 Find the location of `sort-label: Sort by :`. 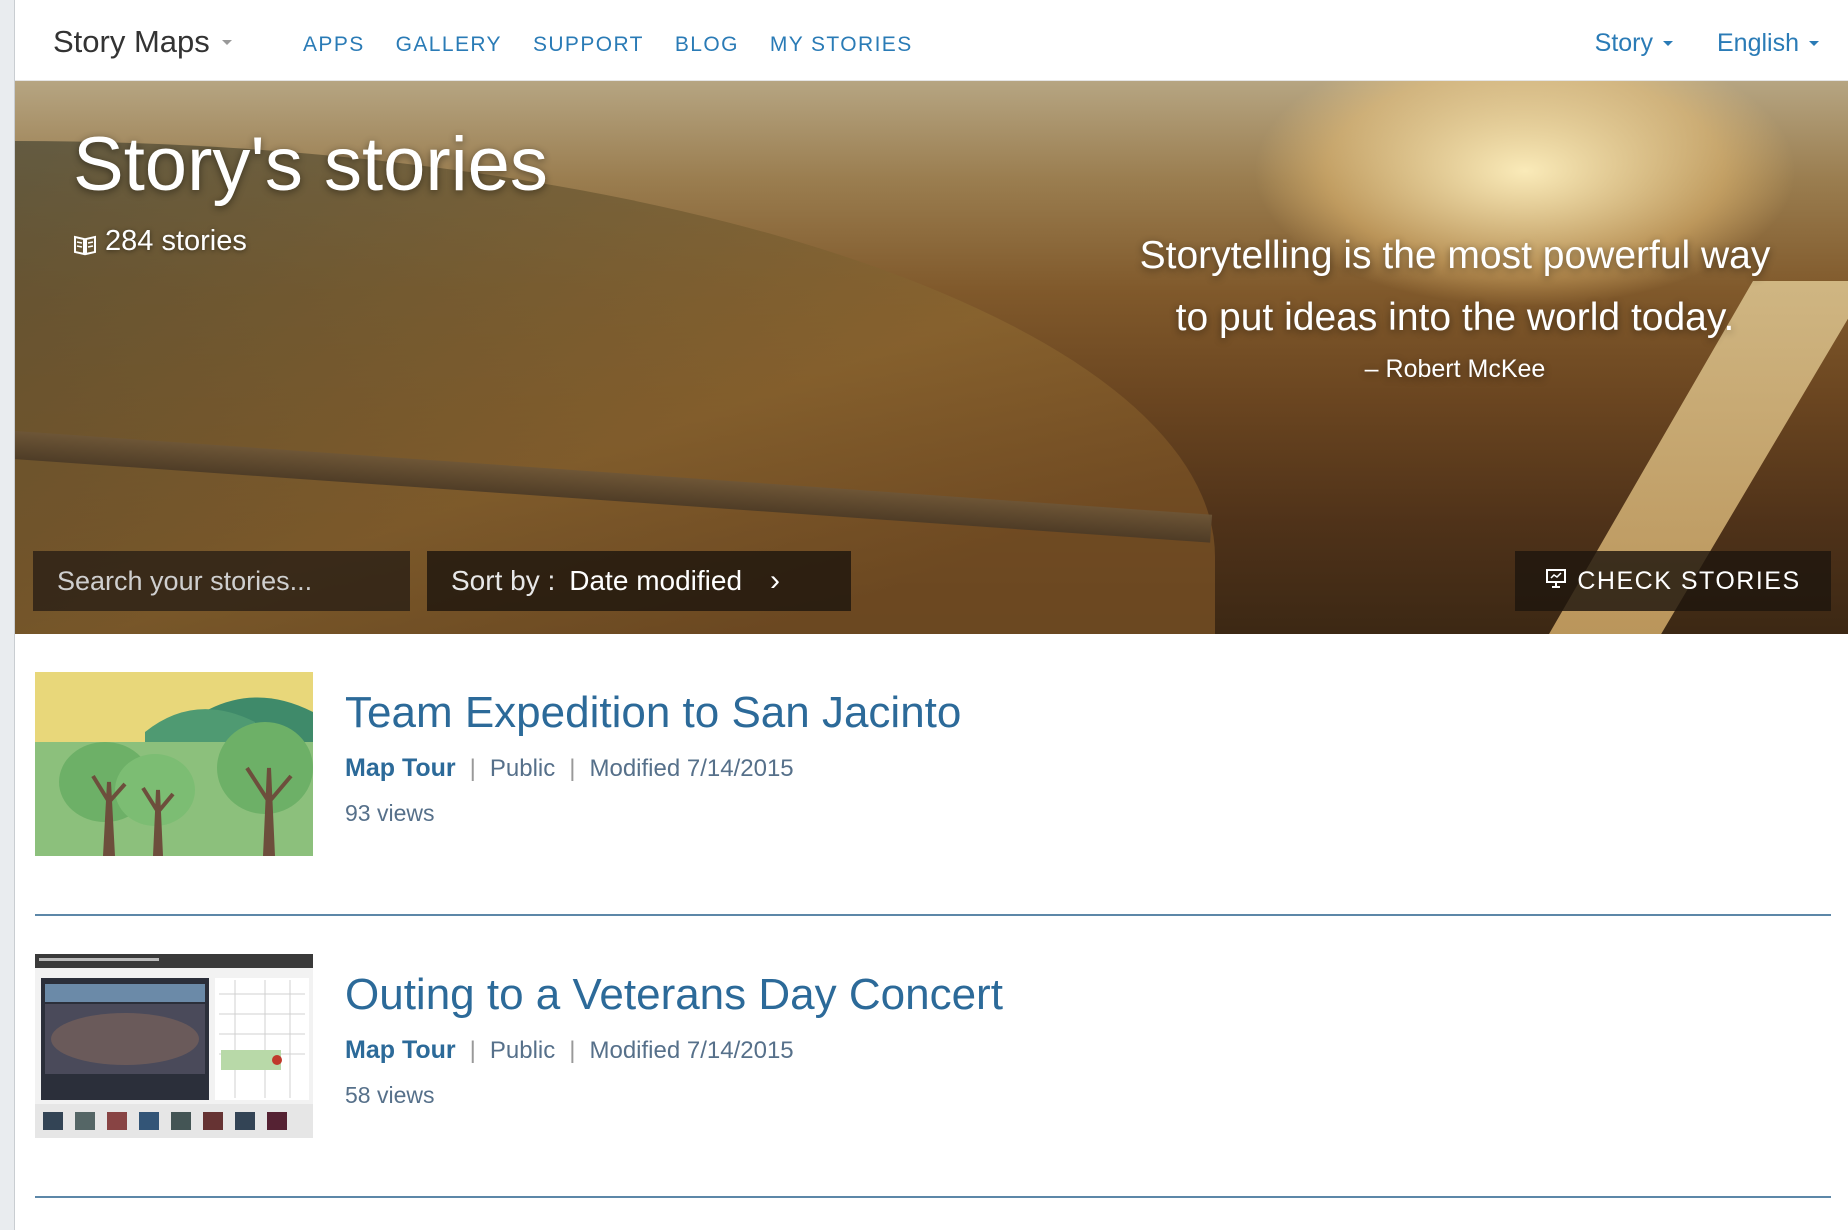

sort-label: Sort by : is located at coordinates (503, 580).